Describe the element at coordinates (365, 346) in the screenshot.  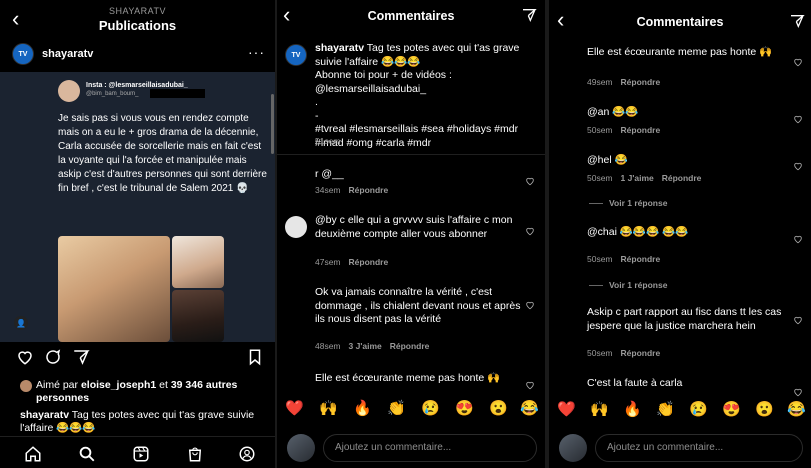
I see `comment-likes-count: 3 J'aime` at that location.